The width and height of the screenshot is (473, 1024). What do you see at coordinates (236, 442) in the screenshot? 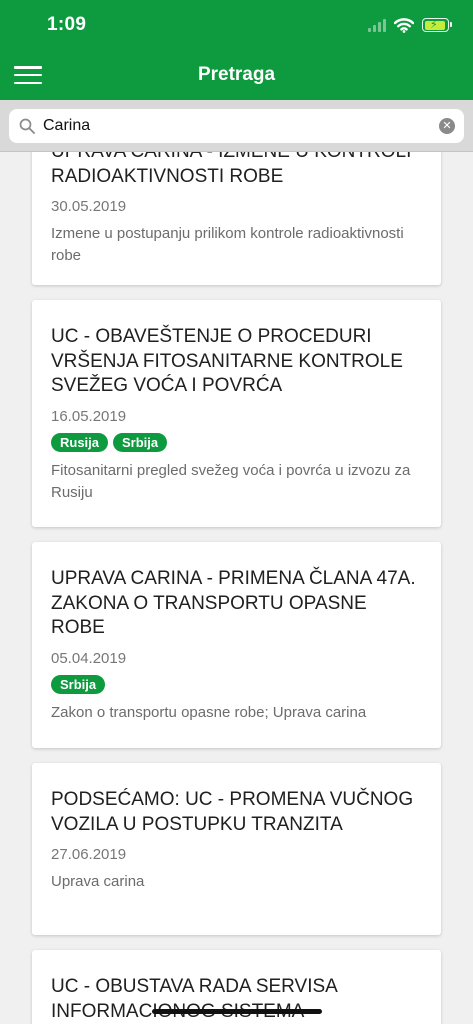
I see `tag-list: Rusija Srbija` at bounding box center [236, 442].